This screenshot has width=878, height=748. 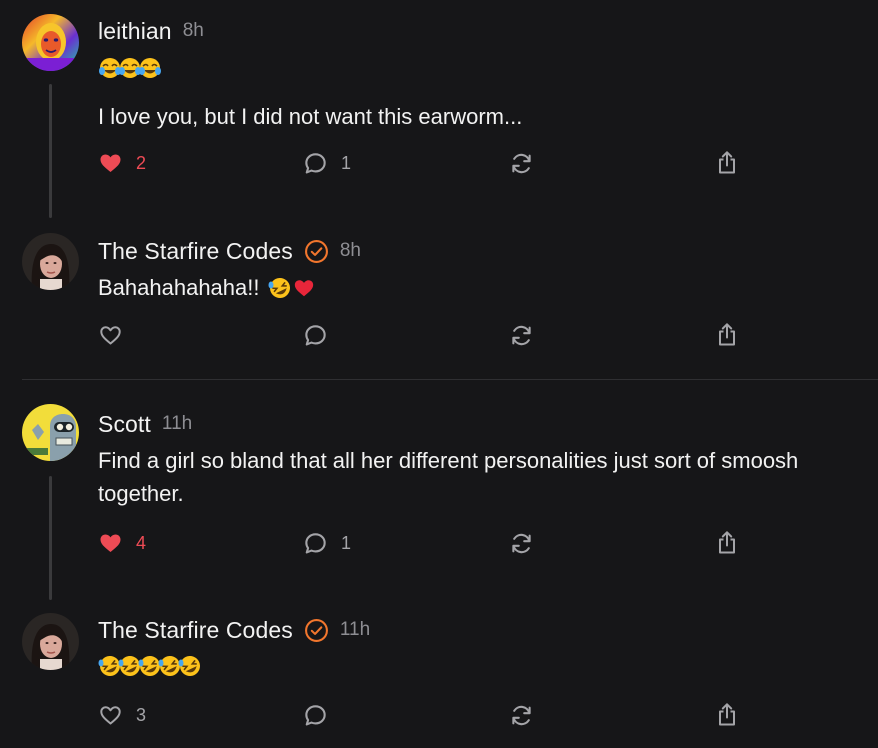 I want to click on like-button: 3, so click(x=122, y=715).